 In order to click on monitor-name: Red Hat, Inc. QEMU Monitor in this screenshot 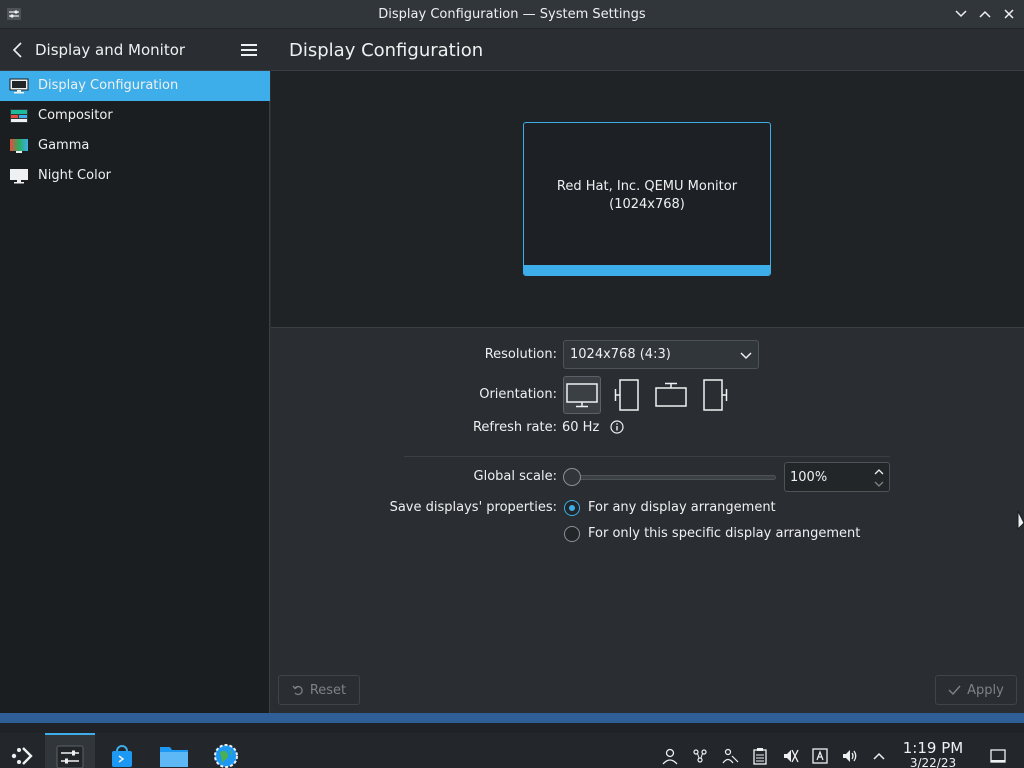, I will do `click(647, 186)`.